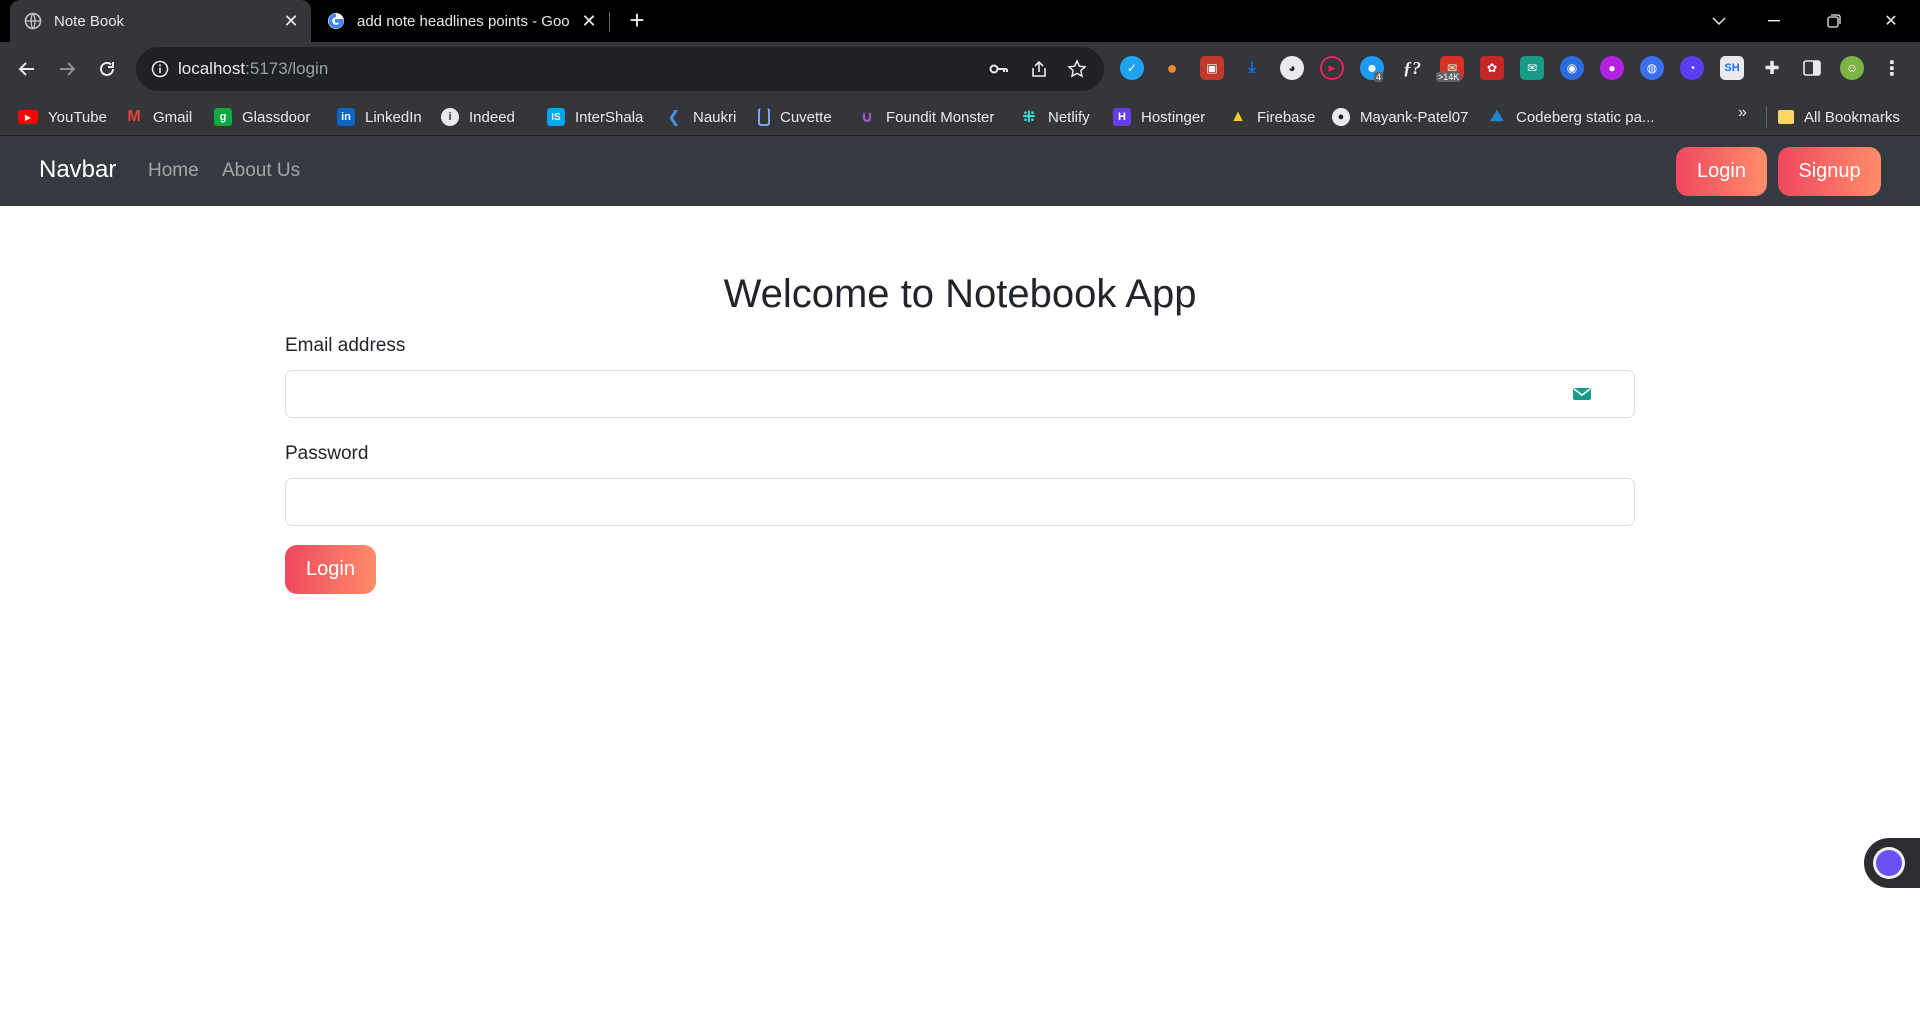  What do you see at coordinates (1812, 68) in the screenshot?
I see `side-panel-icon` at bounding box center [1812, 68].